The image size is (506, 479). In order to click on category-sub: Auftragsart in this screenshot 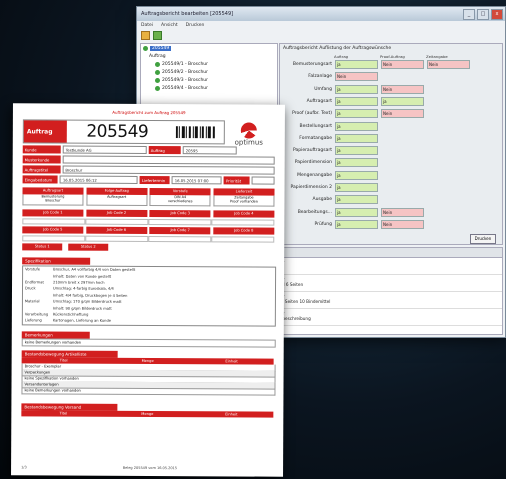, I will do `click(117, 200)`.